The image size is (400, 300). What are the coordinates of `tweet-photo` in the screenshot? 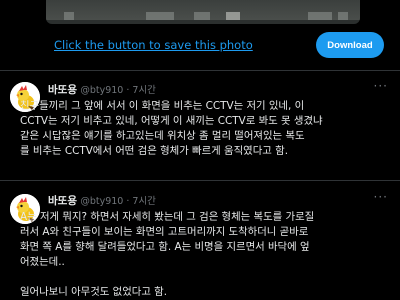 It's located at (203, 12).